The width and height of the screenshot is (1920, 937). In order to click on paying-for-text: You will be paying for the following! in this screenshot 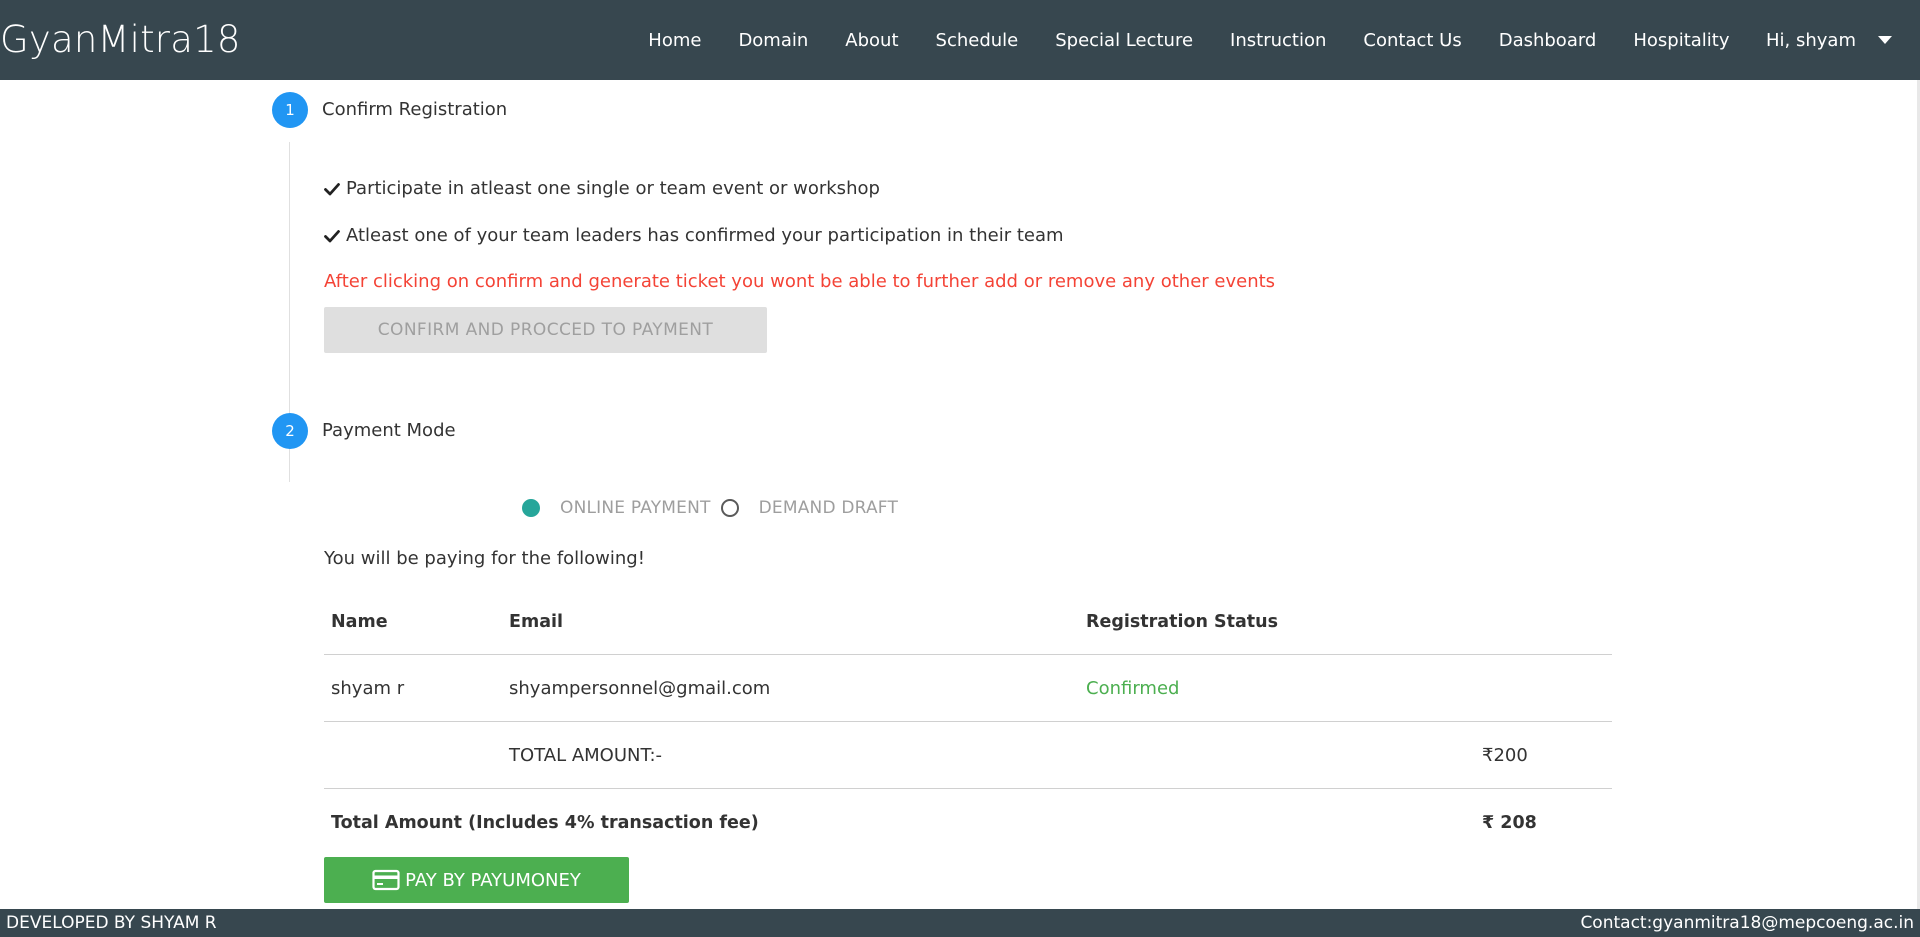, I will do `click(484, 558)`.